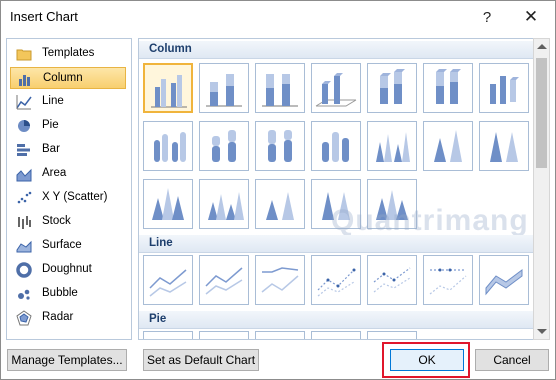 The height and width of the screenshot is (380, 556). What do you see at coordinates (24, 55) in the screenshot?
I see `folder-icon` at bounding box center [24, 55].